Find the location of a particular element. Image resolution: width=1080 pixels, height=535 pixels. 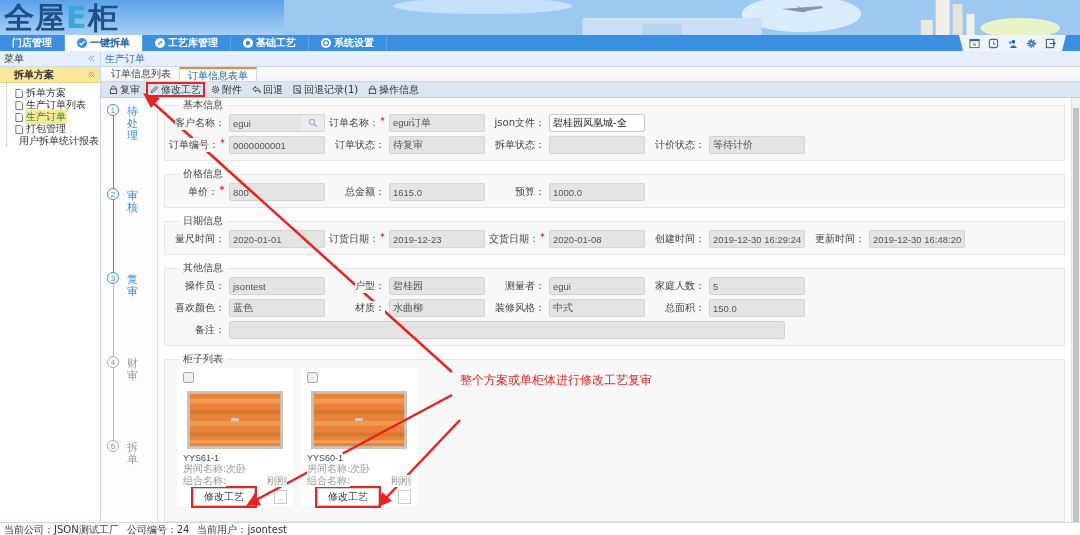

input-field: 2019-12-30 16:48:20 is located at coordinates (917, 239).